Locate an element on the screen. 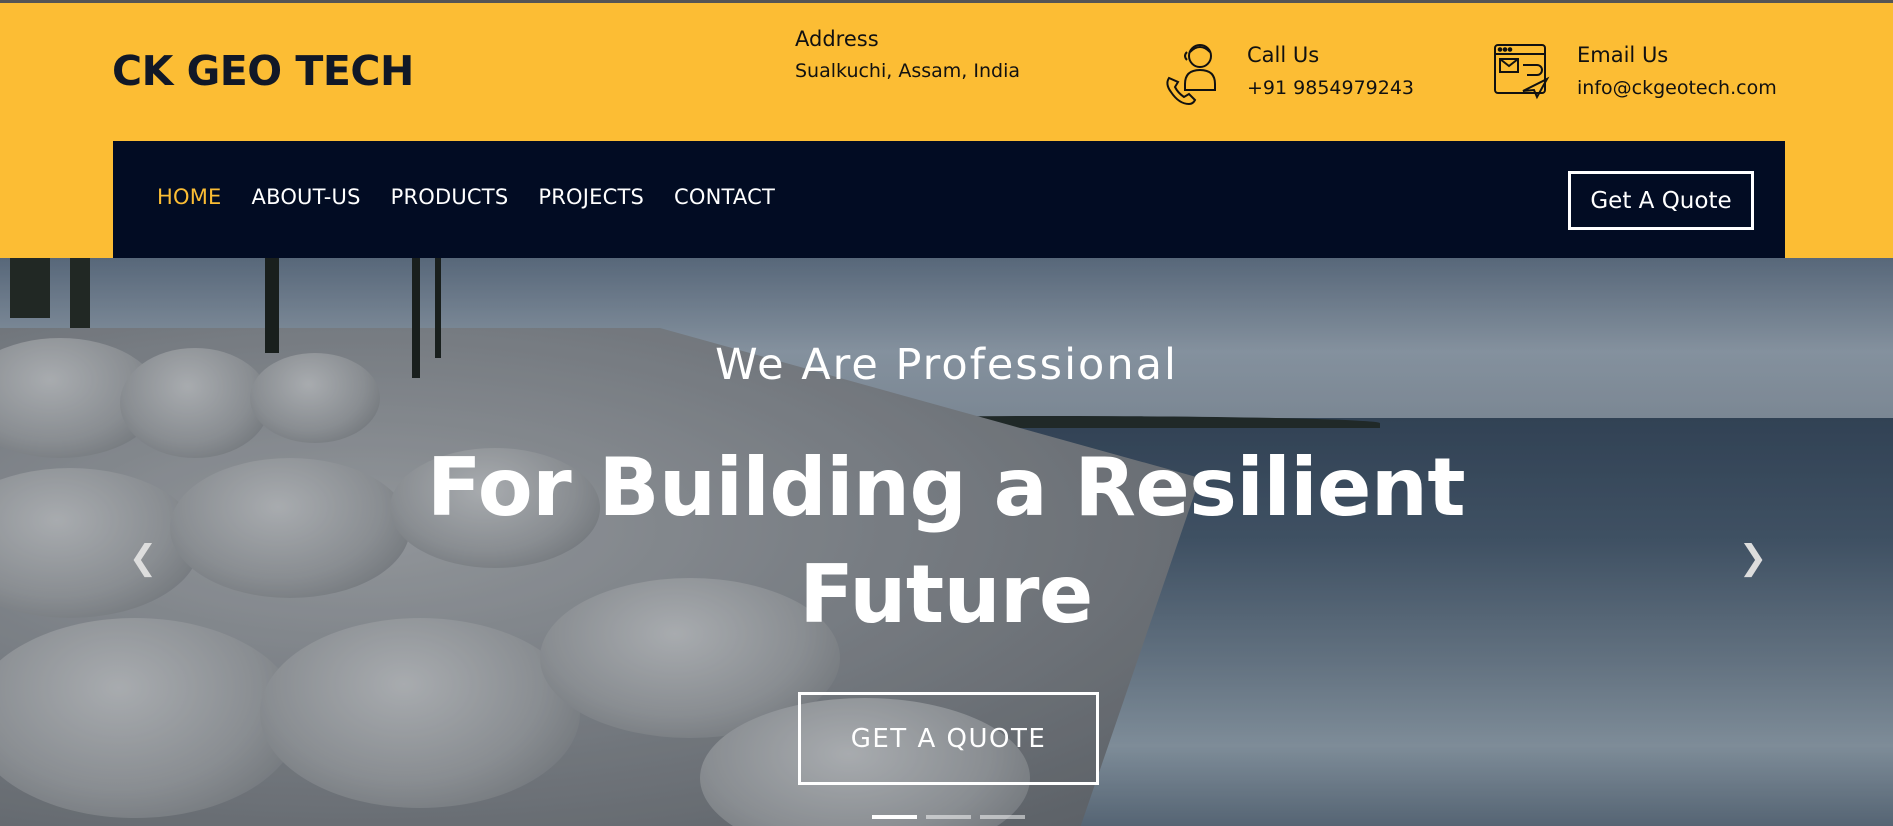 The height and width of the screenshot is (826, 1893). address-value: Sualkuchi, Assam, India is located at coordinates (907, 71).